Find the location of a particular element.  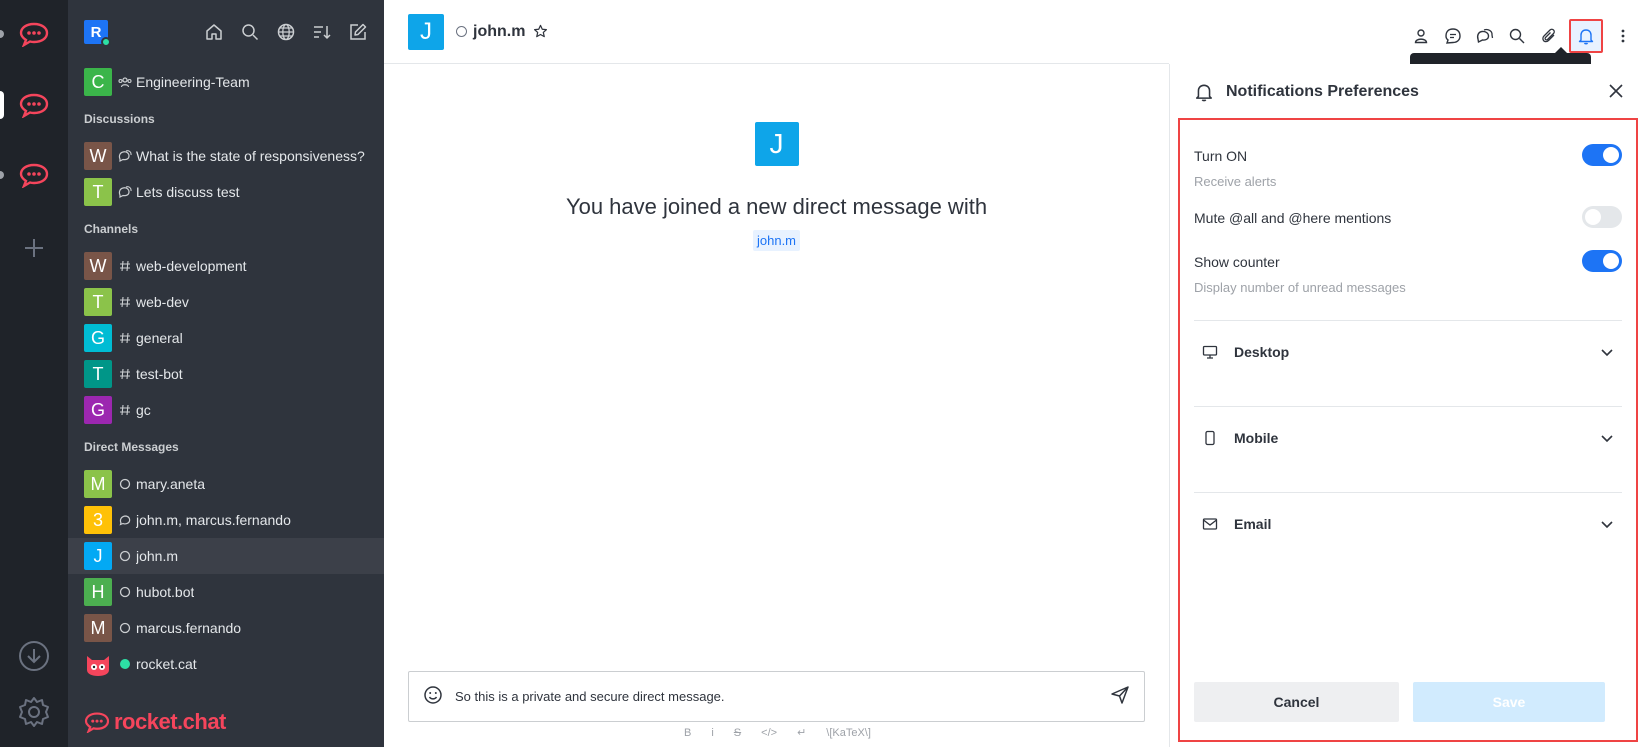

user-info-button is located at coordinates (1421, 36).